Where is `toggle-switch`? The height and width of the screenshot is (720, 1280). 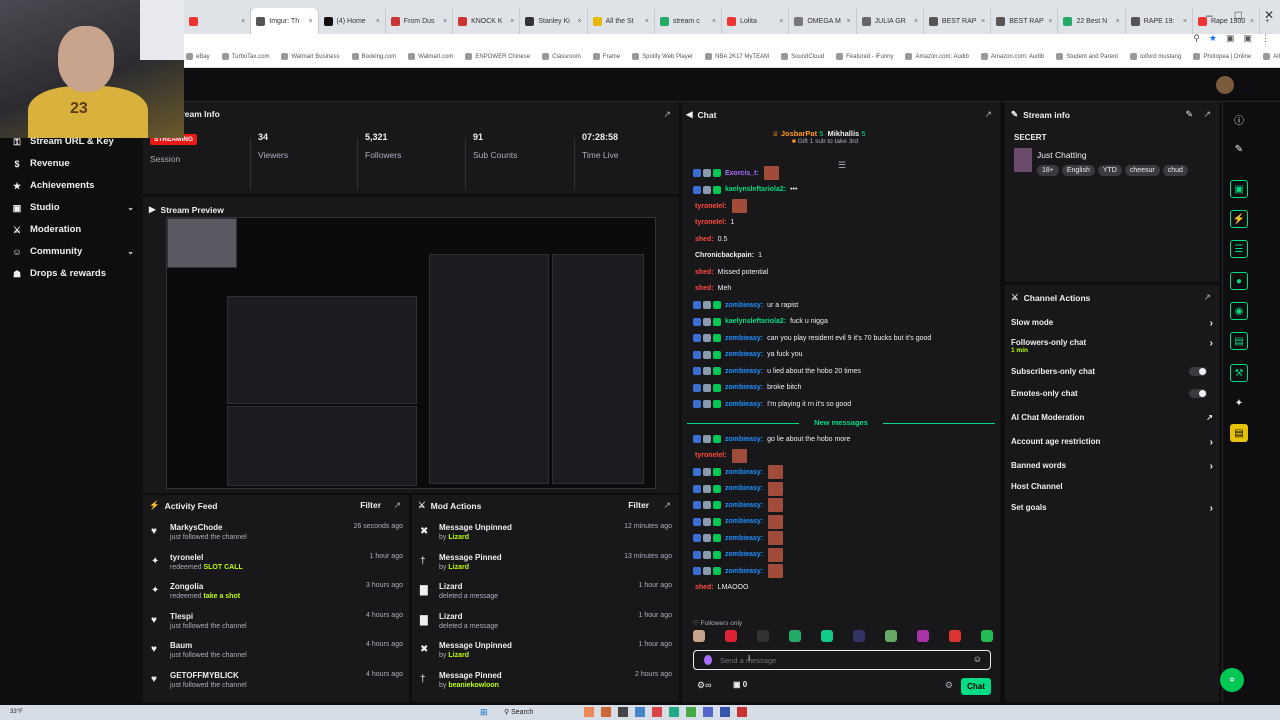 toggle-switch is located at coordinates (1198, 371).